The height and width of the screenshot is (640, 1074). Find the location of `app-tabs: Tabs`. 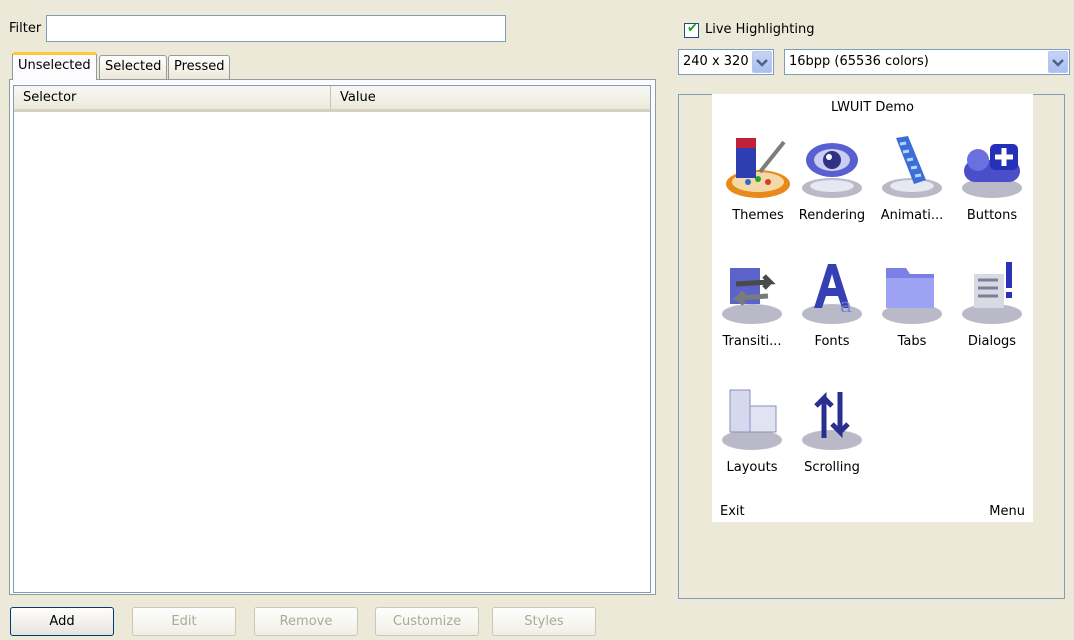

app-tabs: Tabs is located at coordinates (912, 303).